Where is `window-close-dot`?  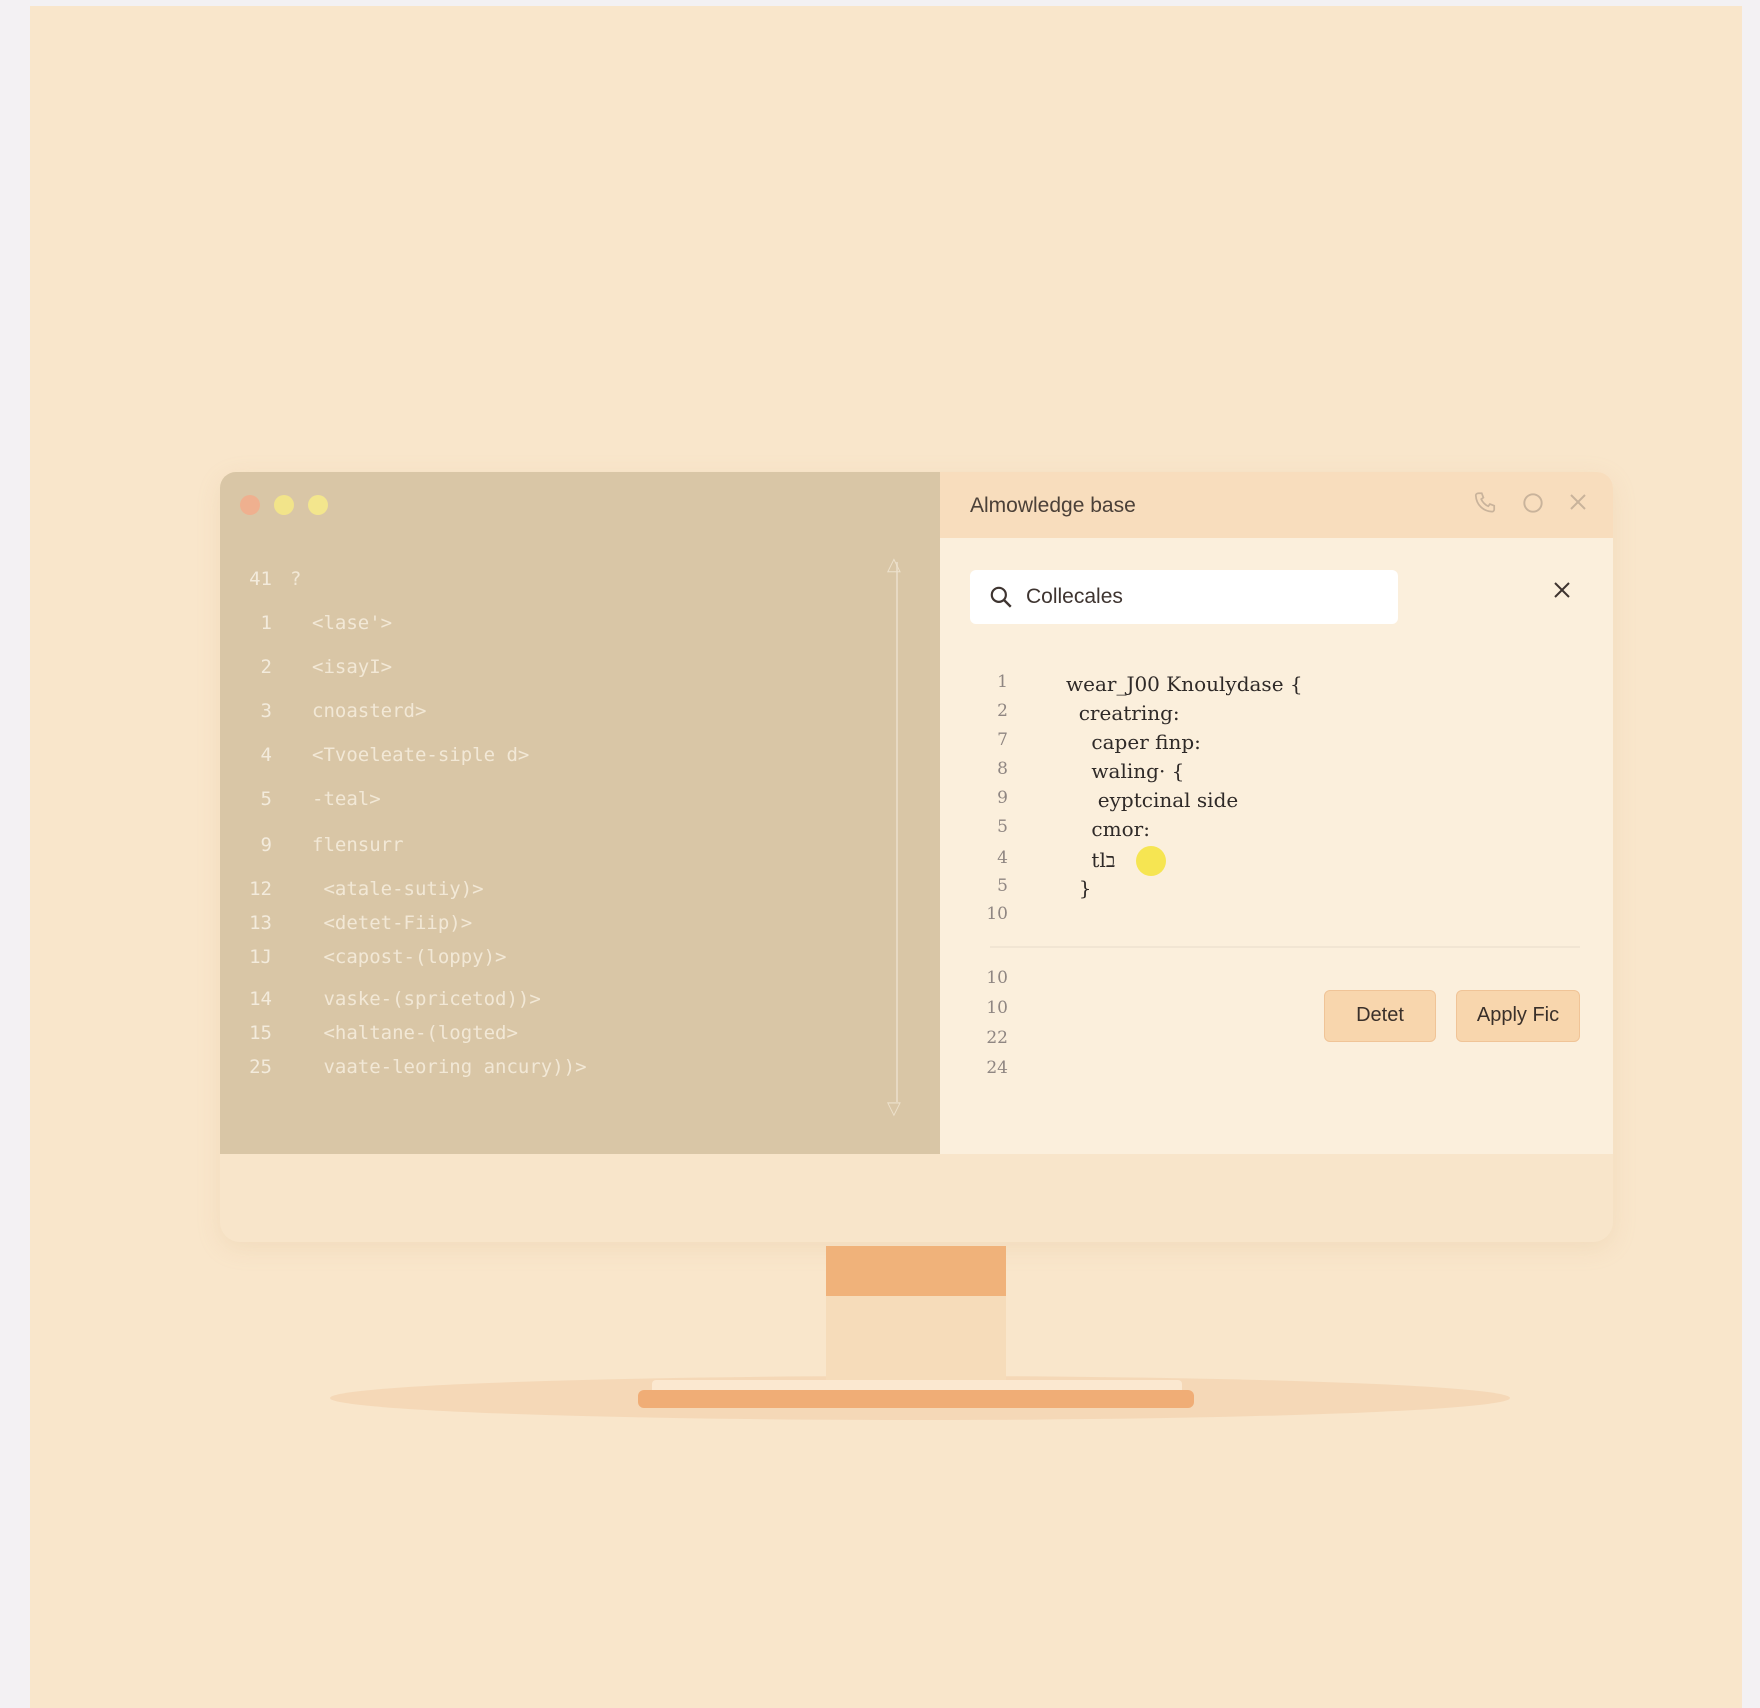
window-close-dot is located at coordinates (250, 505).